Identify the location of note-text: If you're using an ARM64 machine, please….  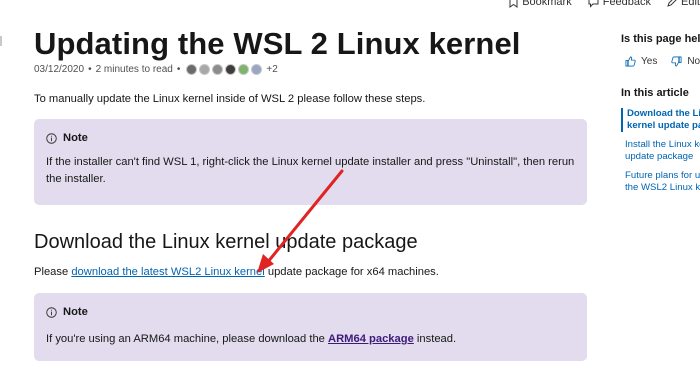
(310, 339).